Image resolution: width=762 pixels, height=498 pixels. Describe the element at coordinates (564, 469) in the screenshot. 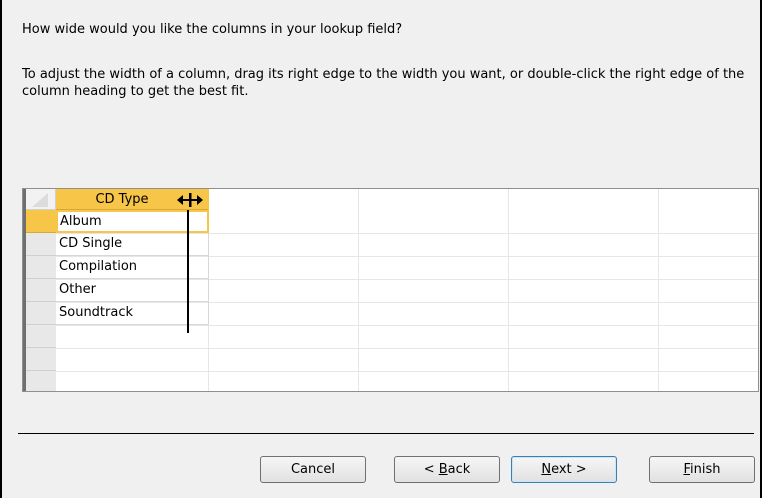

I see `next-button: Next >` at that location.